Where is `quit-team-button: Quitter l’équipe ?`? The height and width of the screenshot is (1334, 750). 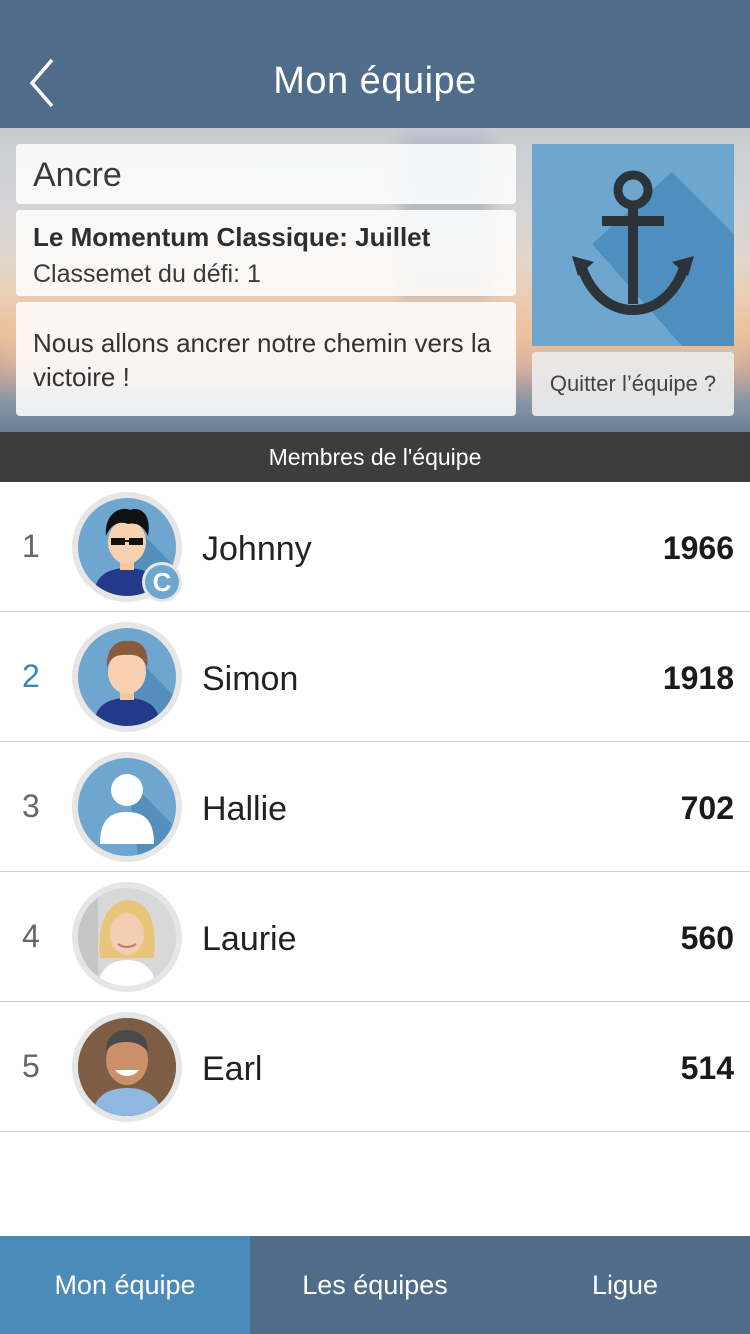 quit-team-button: Quitter l’équipe ? is located at coordinates (633, 384).